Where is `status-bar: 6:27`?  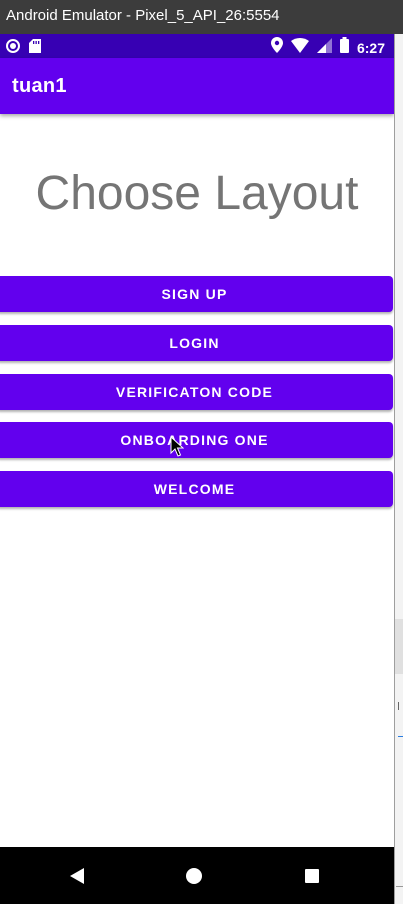 status-bar: 6:27 is located at coordinates (197, 46).